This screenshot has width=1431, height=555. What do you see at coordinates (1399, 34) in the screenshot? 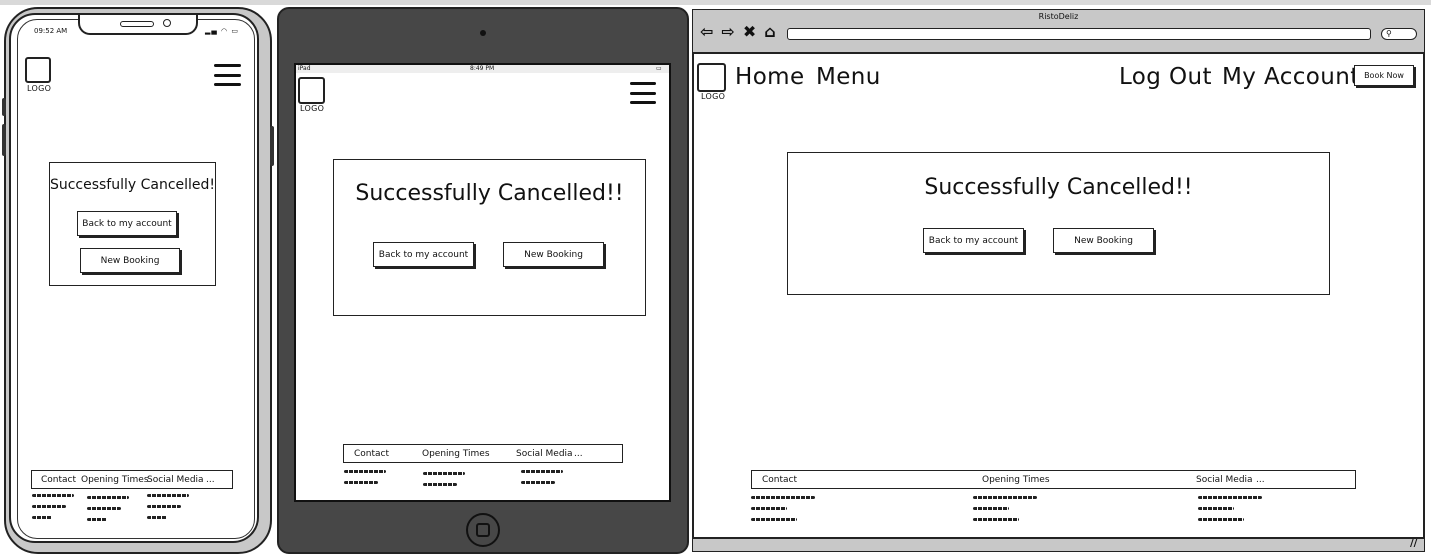
I see `browser-search-box: ⚲` at bounding box center [1399, 34].